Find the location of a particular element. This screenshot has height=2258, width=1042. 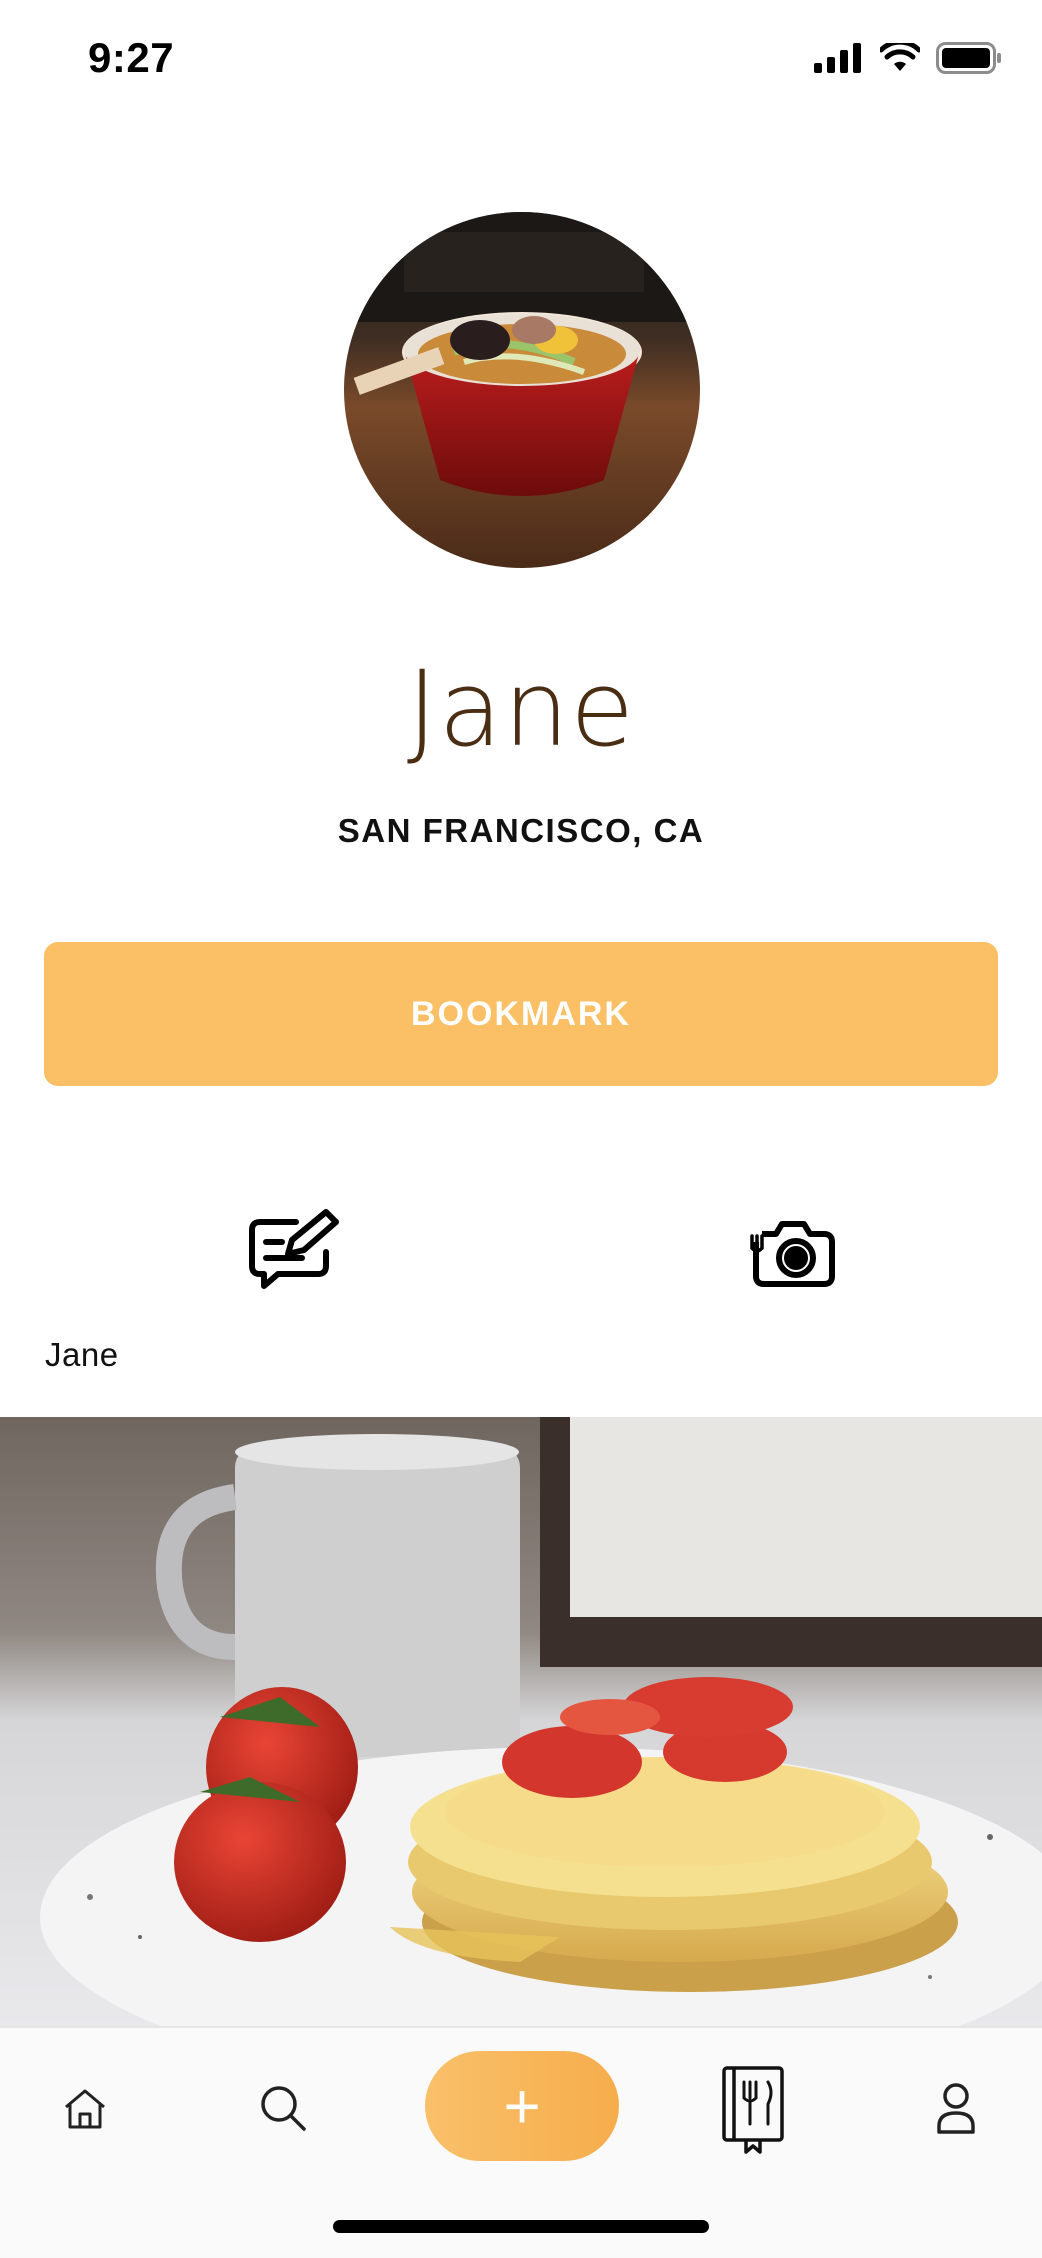

avatar is located at coordinates (522, 390).